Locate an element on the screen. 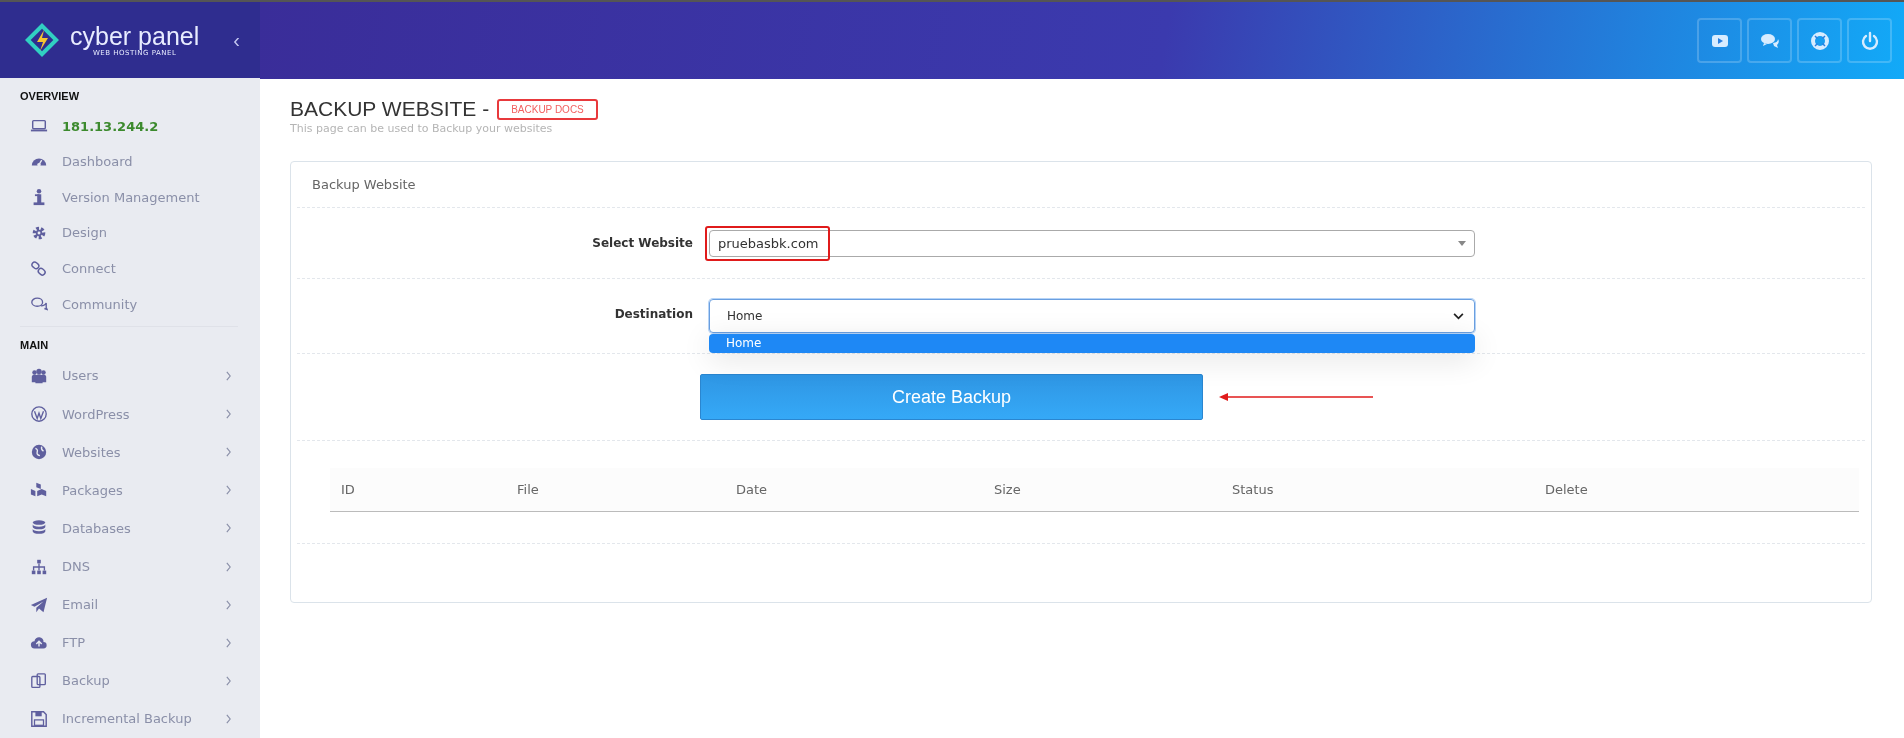 The width and height of the screenshot is (1904, 738). website-combo-field: pruebasbk.com is located at coordinates (1092, 243).